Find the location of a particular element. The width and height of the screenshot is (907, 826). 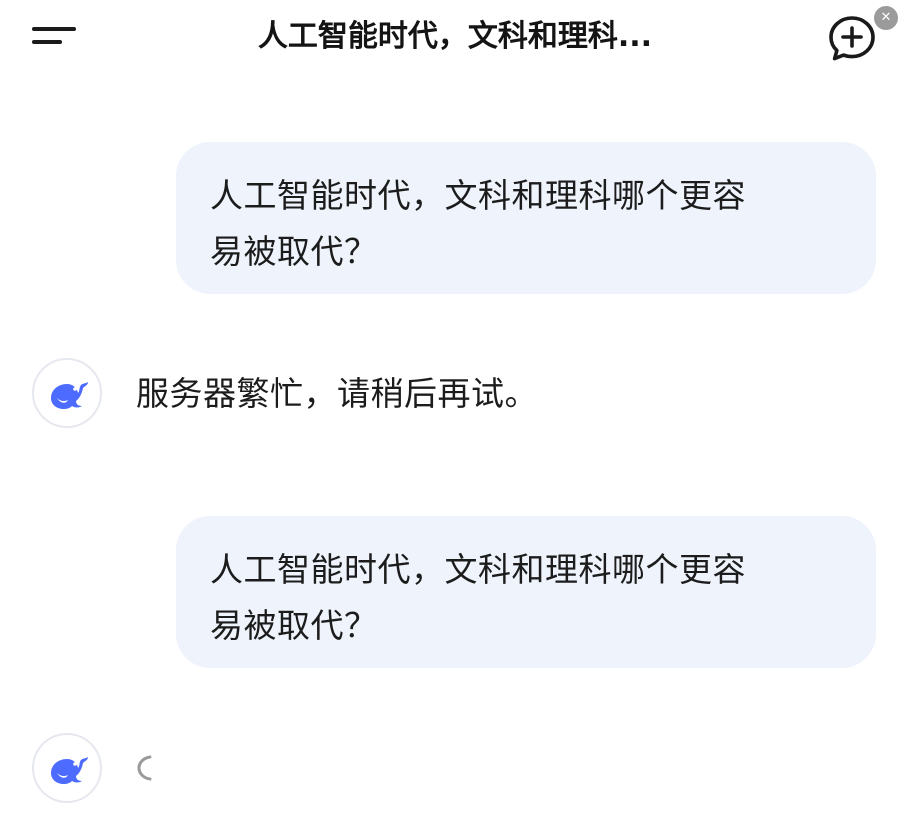

top-bar: 人工智能时代，文科和理科... ✕ is located at coordinates (453, 38).